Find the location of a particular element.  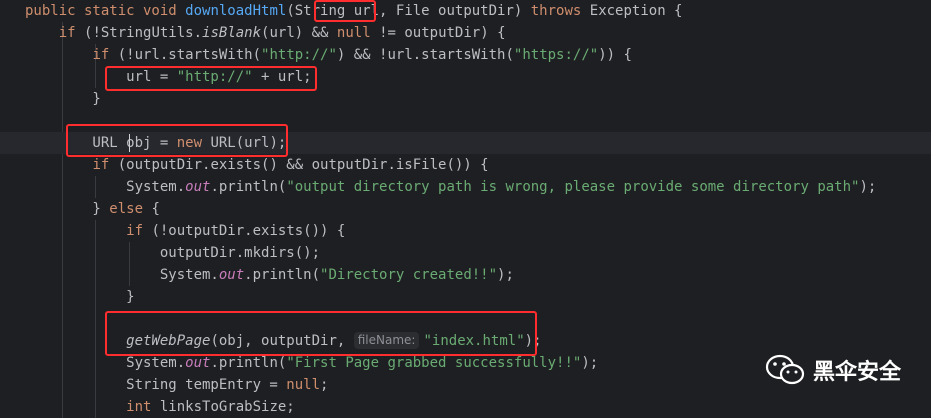

code-token: "Directory created!!" is located at coordinates (409, 275).